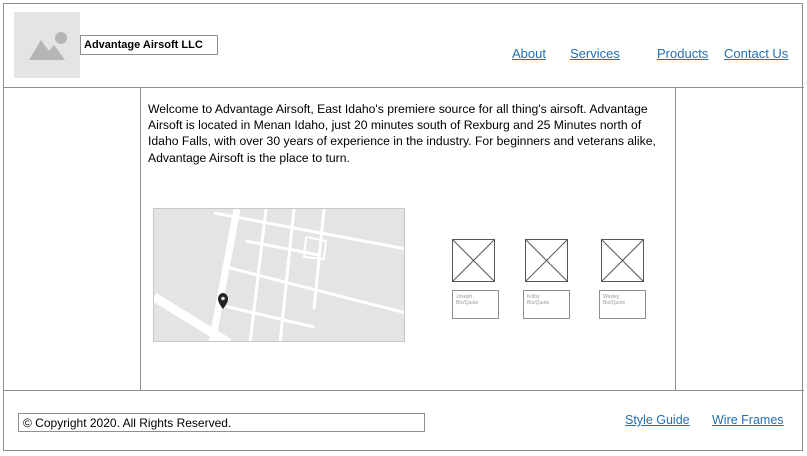 This screenshot has width=807, height=456. Describe the element at coordinates (595, 53) in the screenshot. I see `nav-services-link: Services` at that location.